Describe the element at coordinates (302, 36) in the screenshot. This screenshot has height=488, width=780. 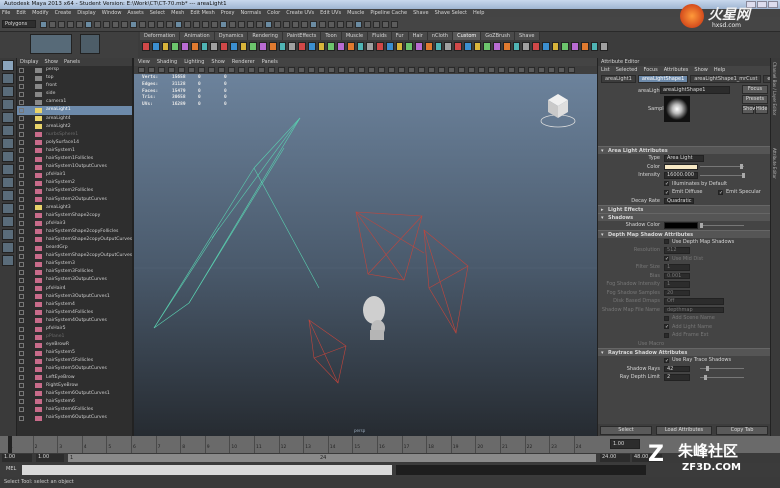
I see `shelf-tab: PaintEffects` at that location.